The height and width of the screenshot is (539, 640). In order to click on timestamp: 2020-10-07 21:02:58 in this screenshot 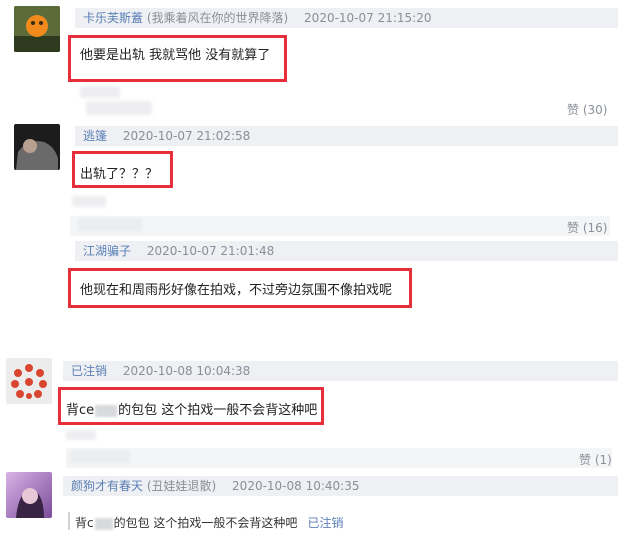, I will do `click(186, 136)`.